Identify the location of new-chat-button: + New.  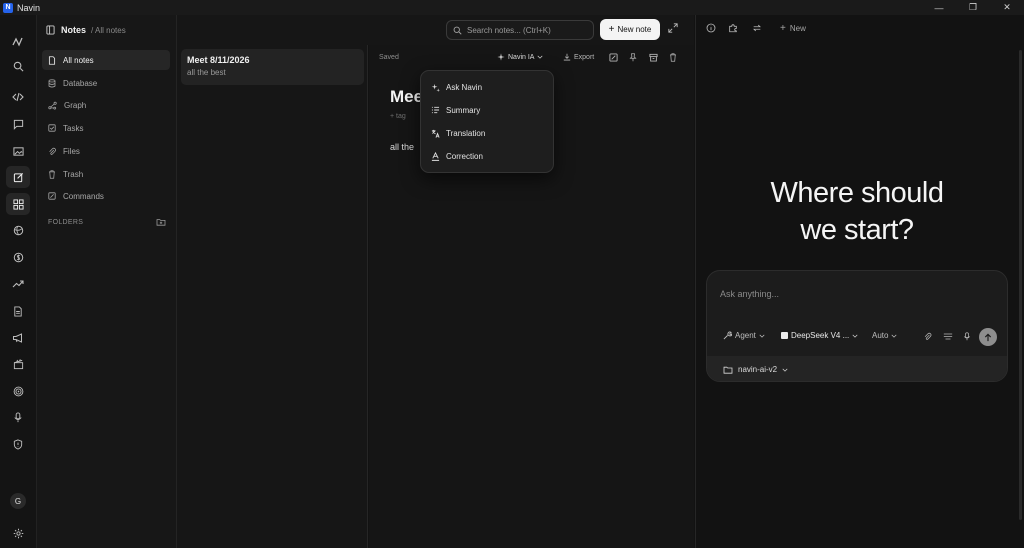
(793, 28).